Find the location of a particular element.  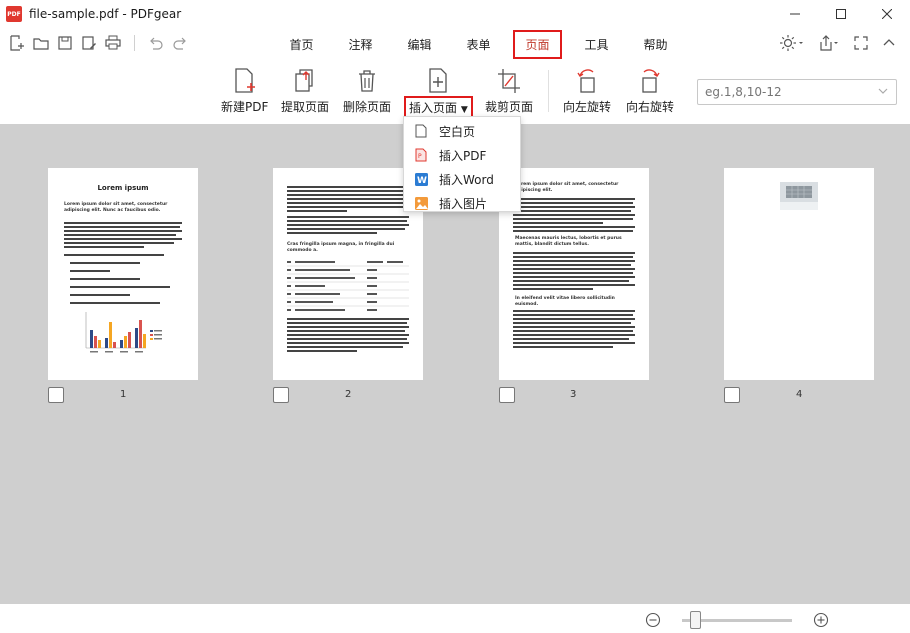

close-button is located at coordinates (887, 14).